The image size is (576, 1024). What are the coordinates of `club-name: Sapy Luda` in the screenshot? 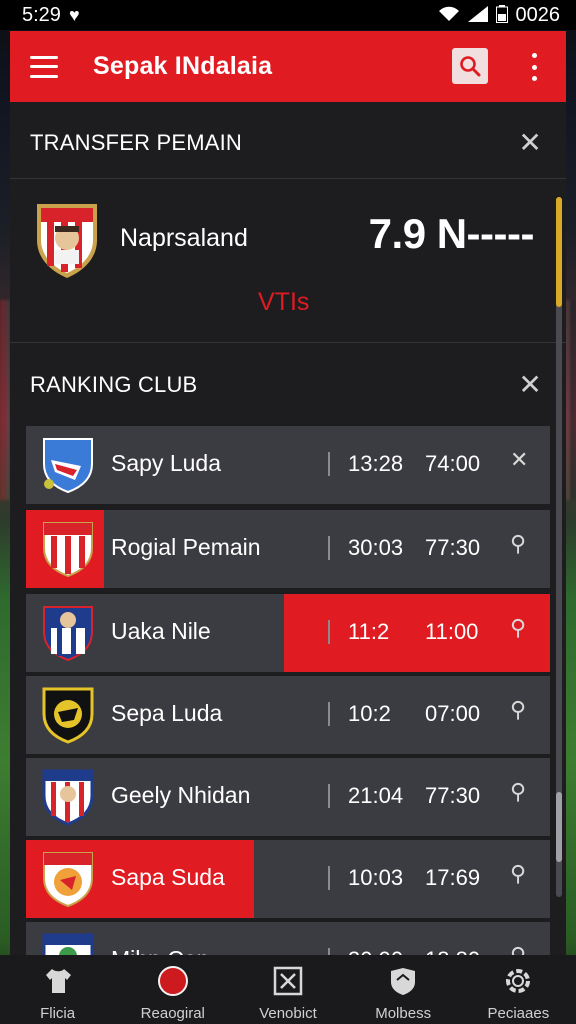 It's located at (166, 463).